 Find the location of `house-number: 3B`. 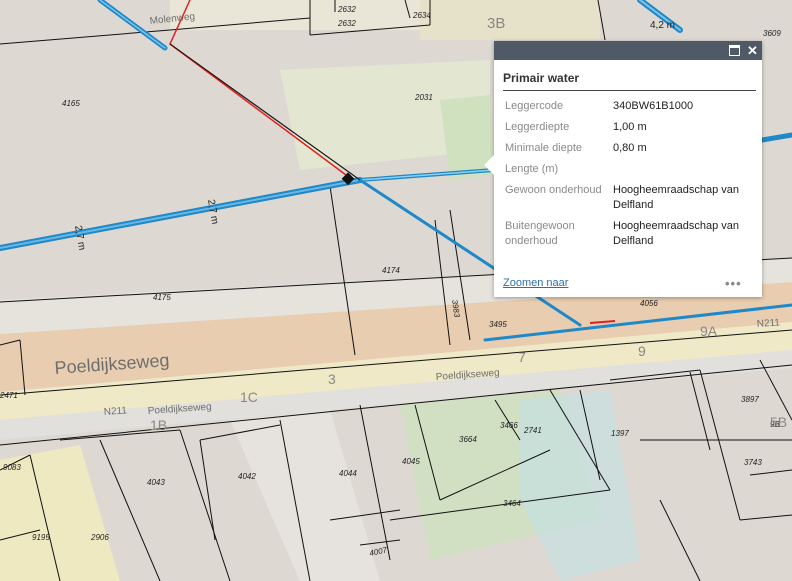

house-number: 3B is located at coordinates (496, 23).